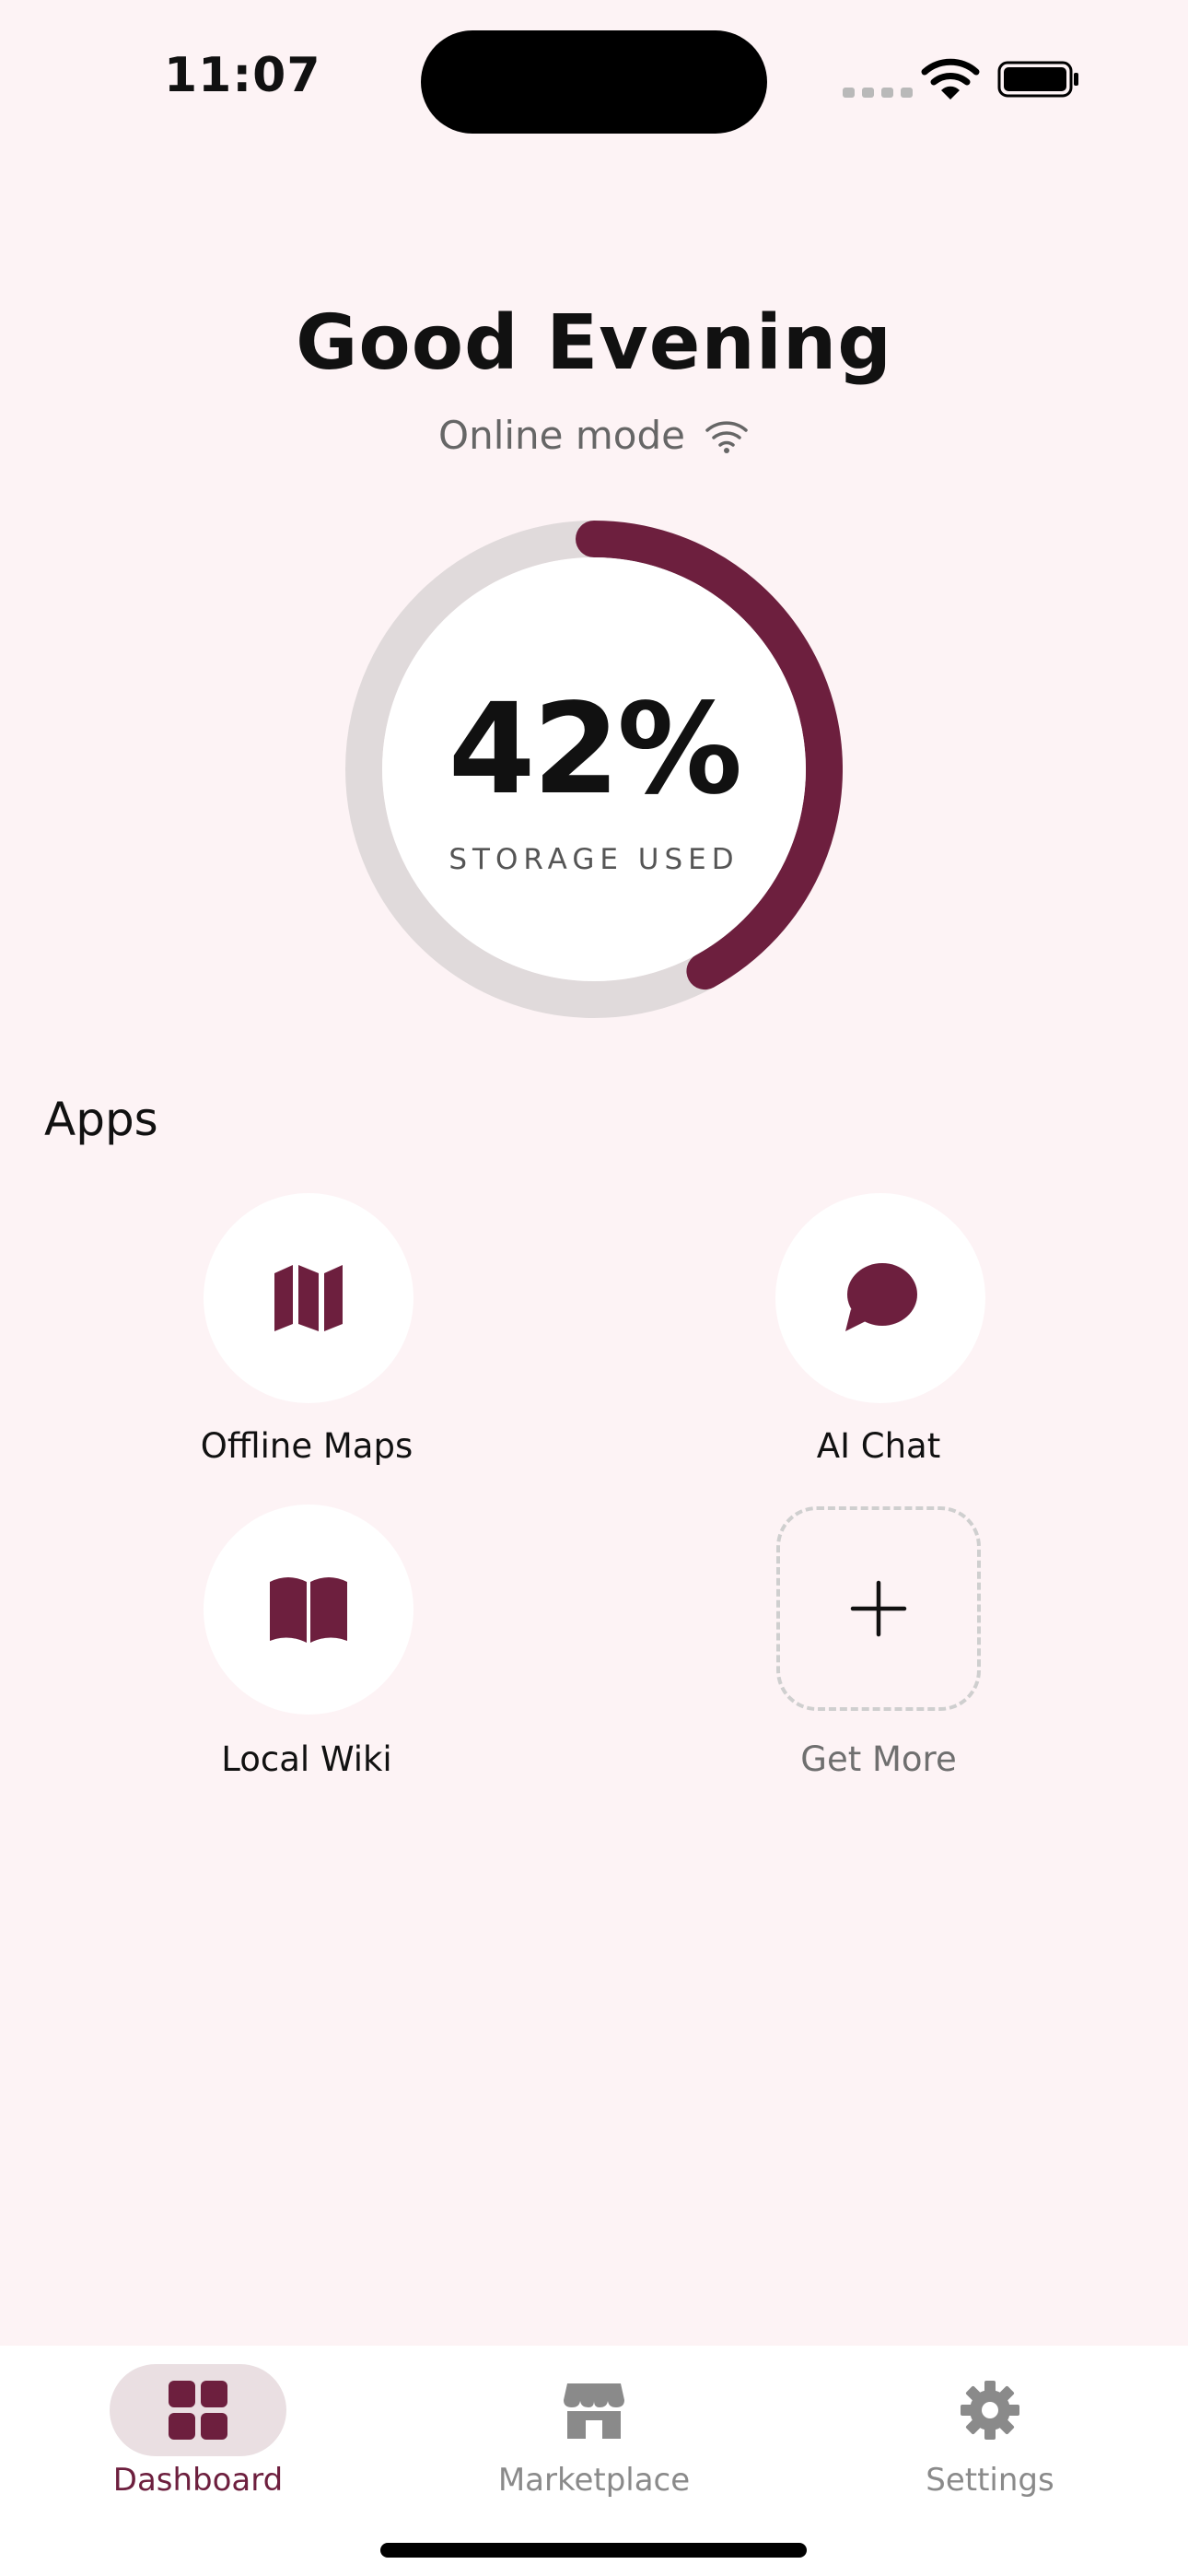 The height and width of the screenshot is (2576, 1188). I want to click on map-icon, so click(308, 1298).